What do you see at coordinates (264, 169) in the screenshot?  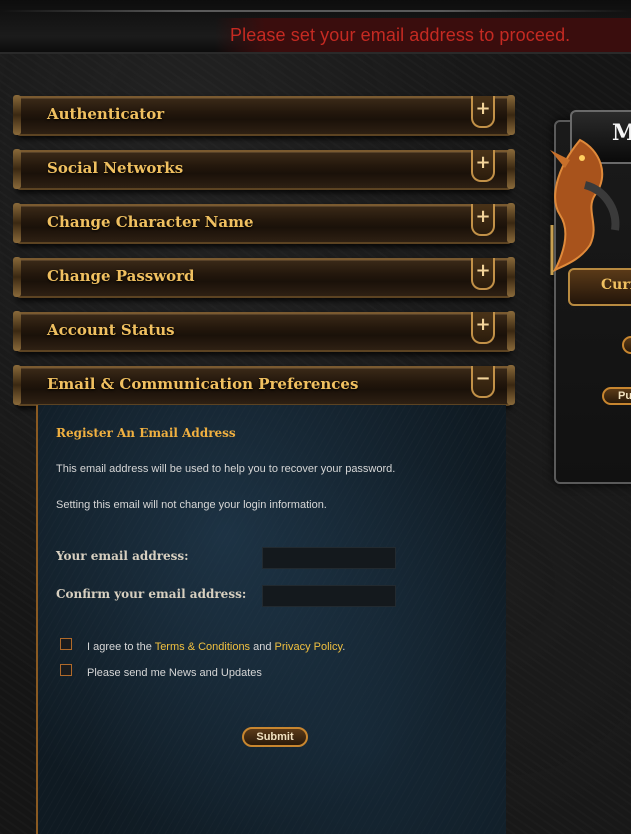 I see `accordion-social-networks: Social Networks +` at bounding box center [264, 169].